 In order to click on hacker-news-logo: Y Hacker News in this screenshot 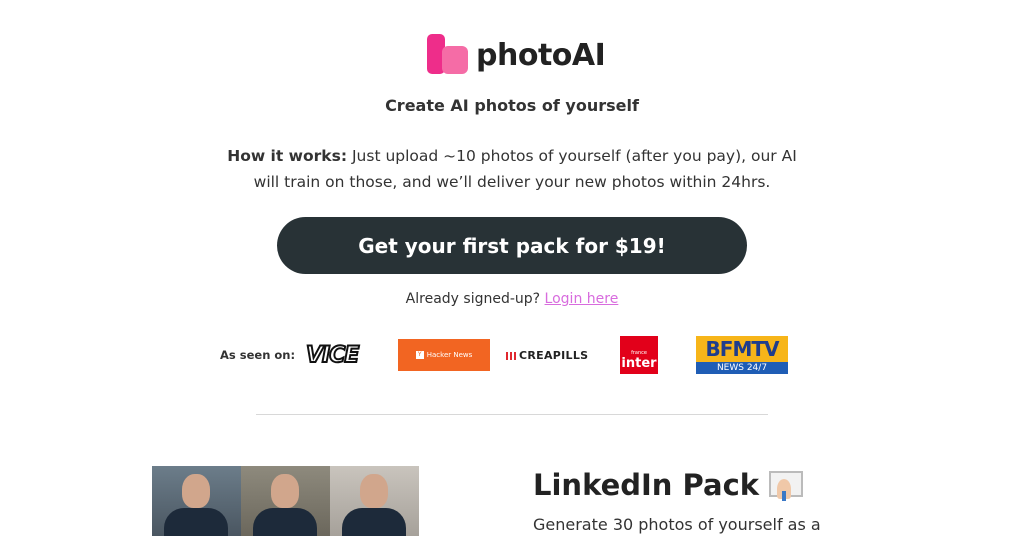, I will do `click(444, 355)`.